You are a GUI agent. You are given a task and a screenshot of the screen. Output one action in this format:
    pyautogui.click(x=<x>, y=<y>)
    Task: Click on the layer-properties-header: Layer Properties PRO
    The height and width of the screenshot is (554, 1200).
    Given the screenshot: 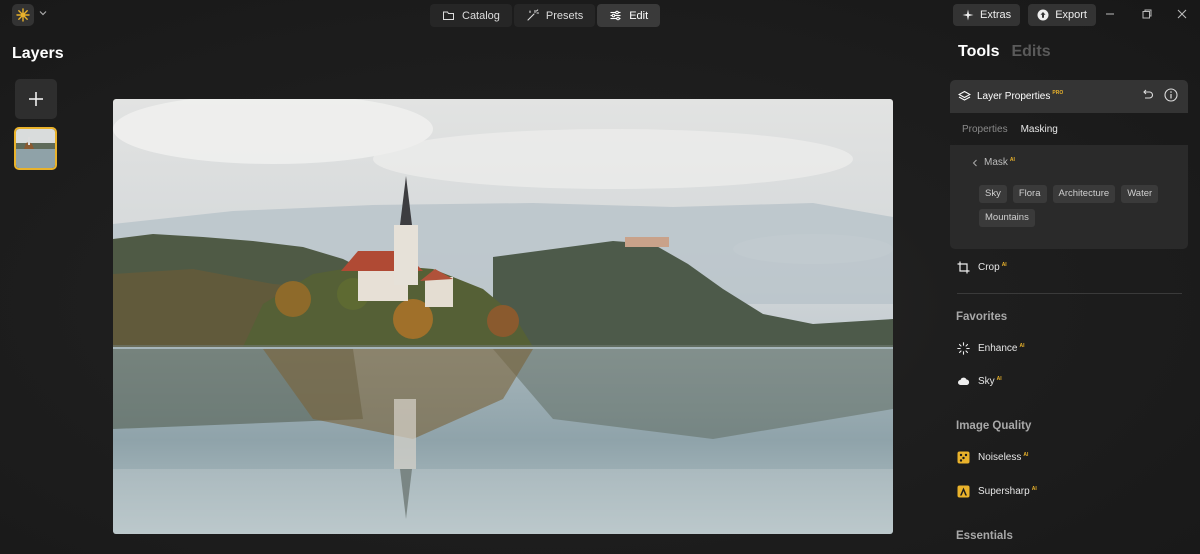 What is the action you would take?
    pyautogui.click(x=1069, y=96)
    